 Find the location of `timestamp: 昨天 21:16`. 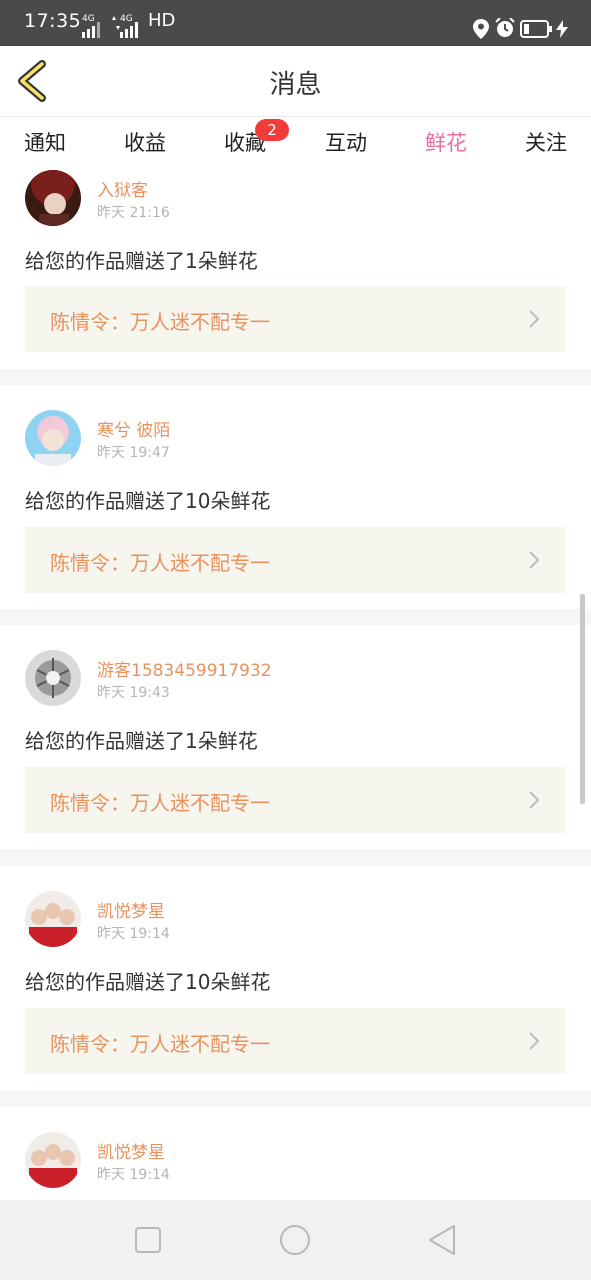

timestamp: 昨天 21:16 is located at coordinates (133, 213).